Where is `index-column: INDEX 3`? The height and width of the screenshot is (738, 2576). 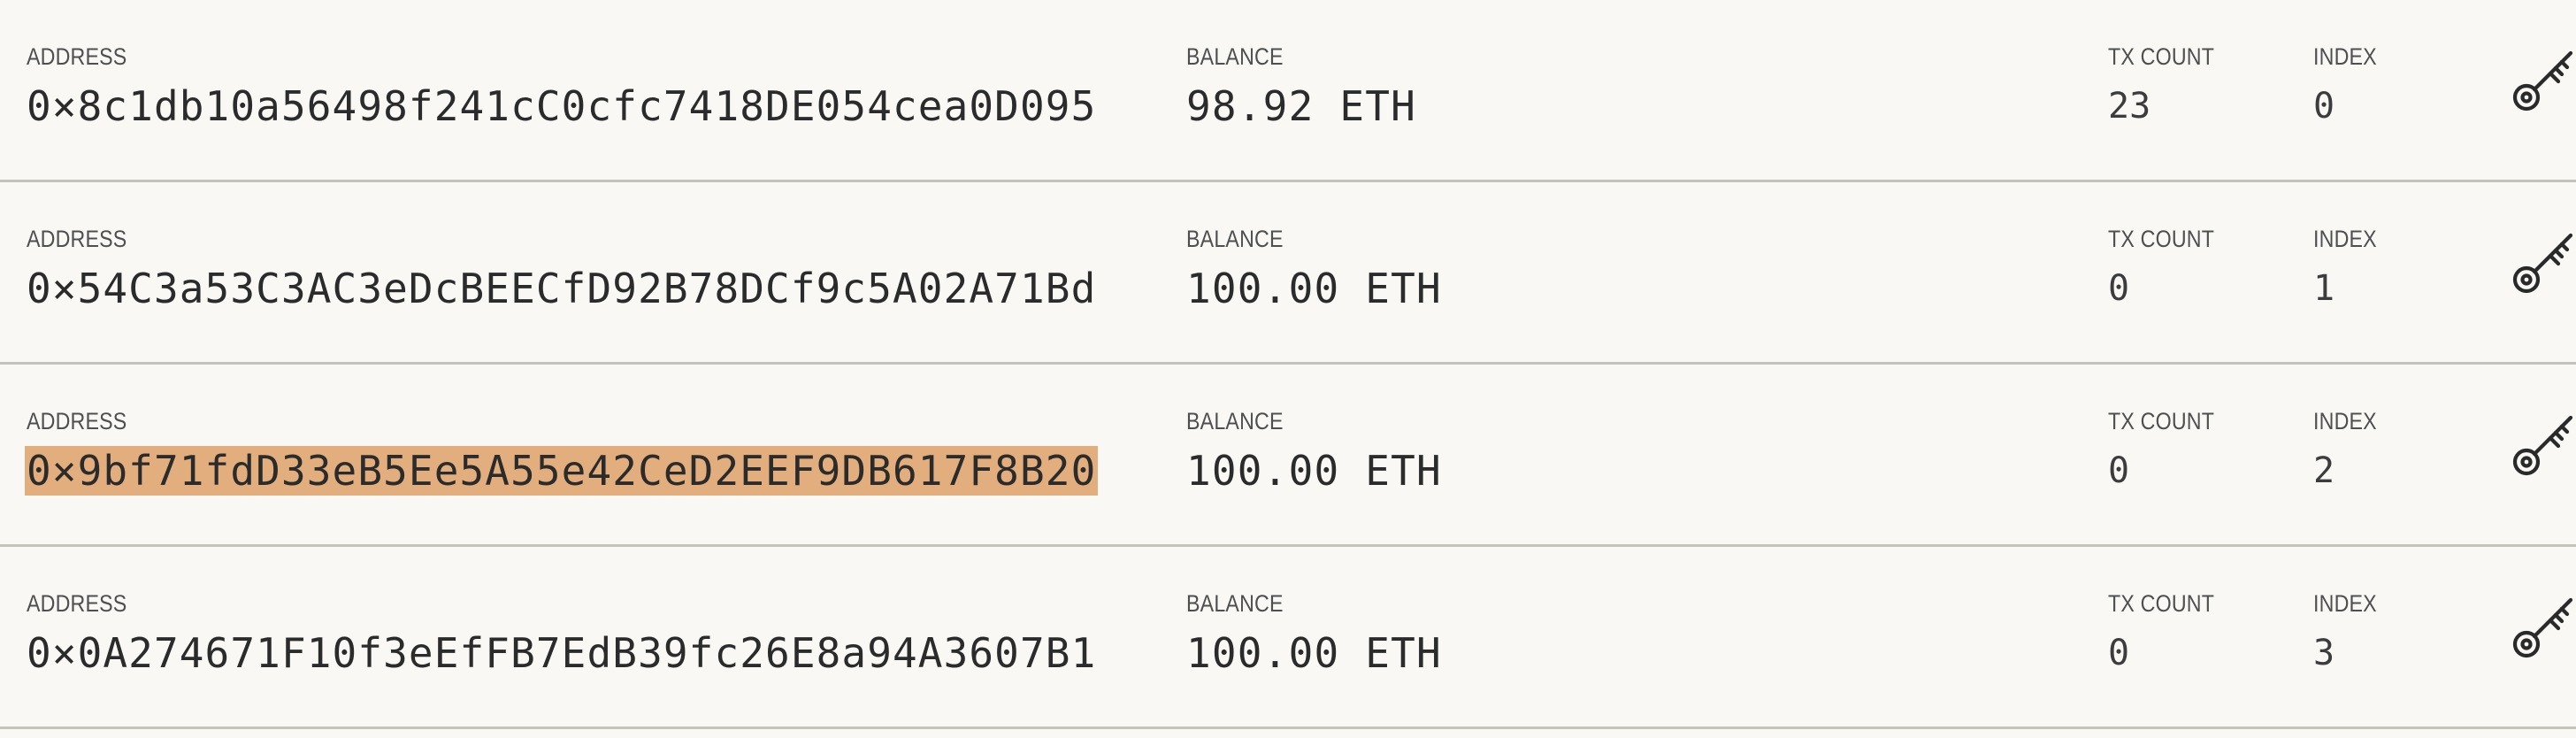 index-column: INDEX 3 is located at coordinates (2350, 635).